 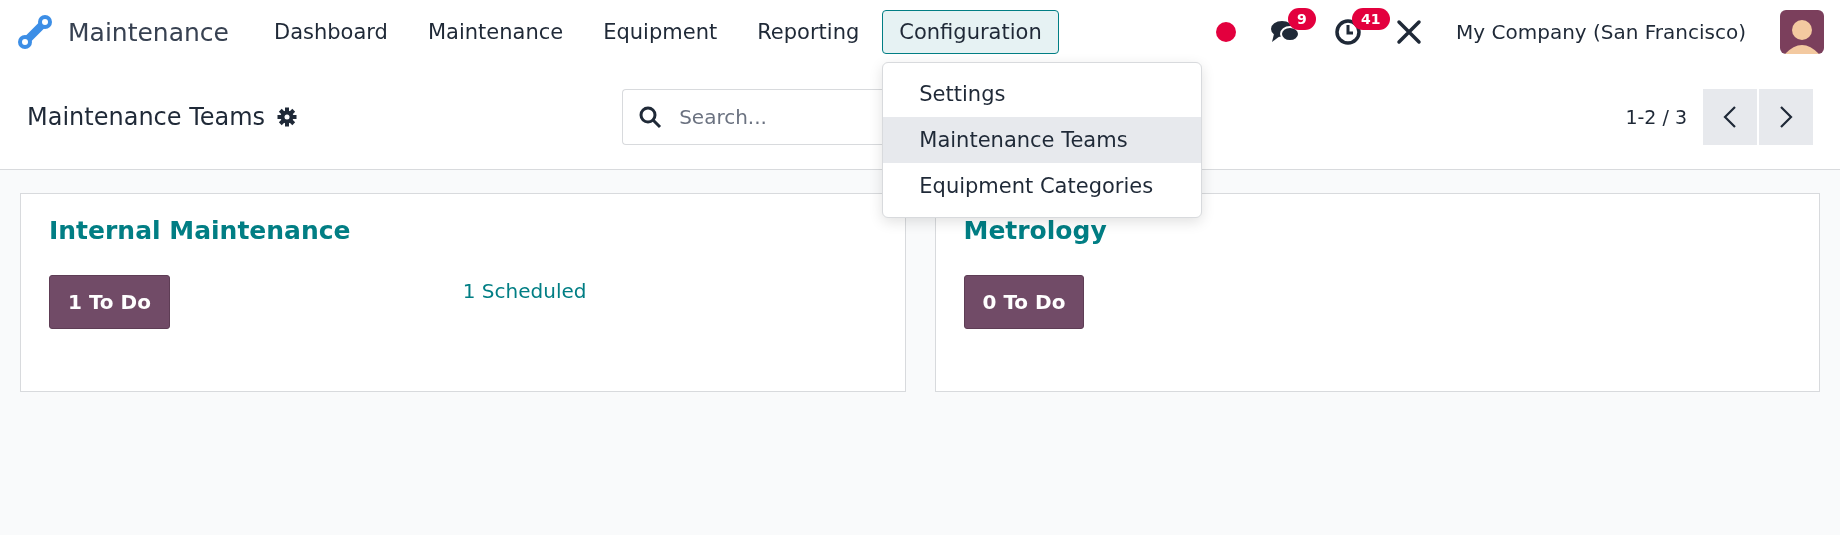 What do you see at coordinates (331, 32) in the screenshot?
I see `menu-item: Dashboard` at bounding box center [331, 32].